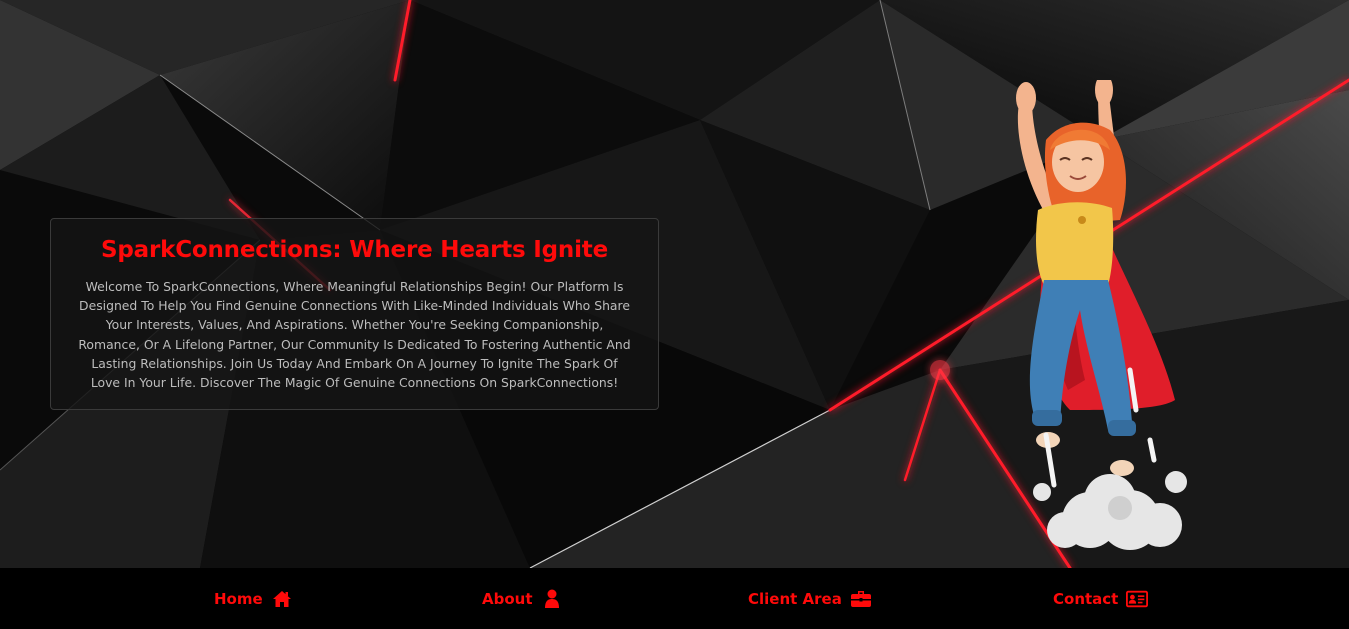  Describe the element at coordinates (1137, 599) in the screenshot. I see `contact-card-icon` at that location.